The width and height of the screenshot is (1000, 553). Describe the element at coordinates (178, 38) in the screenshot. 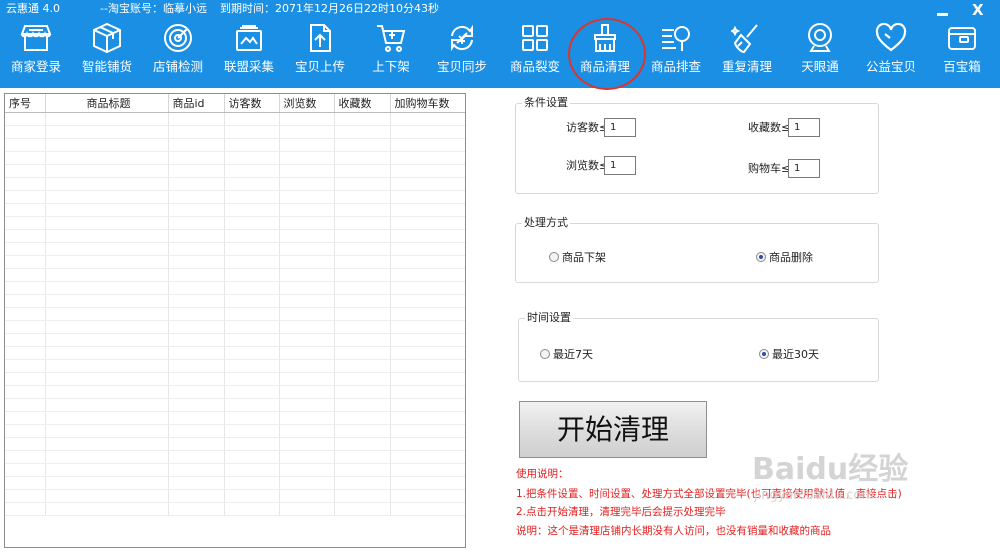

I see `radar-icon` at that location.